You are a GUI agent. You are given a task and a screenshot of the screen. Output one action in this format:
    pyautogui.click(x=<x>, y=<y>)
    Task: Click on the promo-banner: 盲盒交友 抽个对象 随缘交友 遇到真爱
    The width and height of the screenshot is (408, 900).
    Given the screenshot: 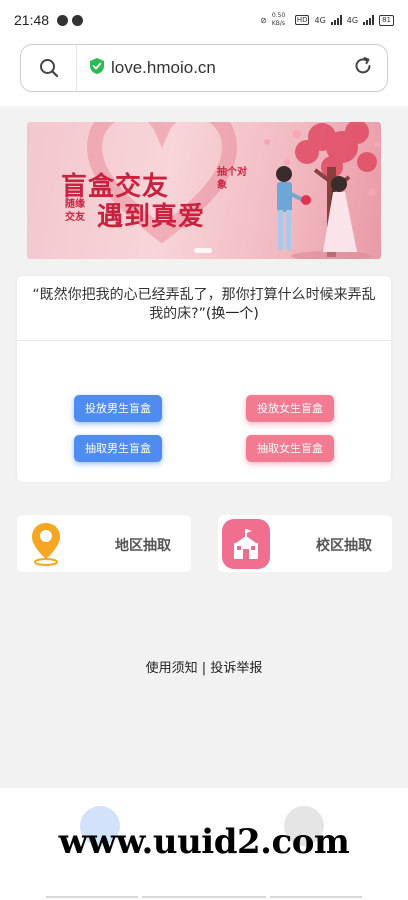 What is the action you would take?
    pyautogui.click(x=204, y=190)
    